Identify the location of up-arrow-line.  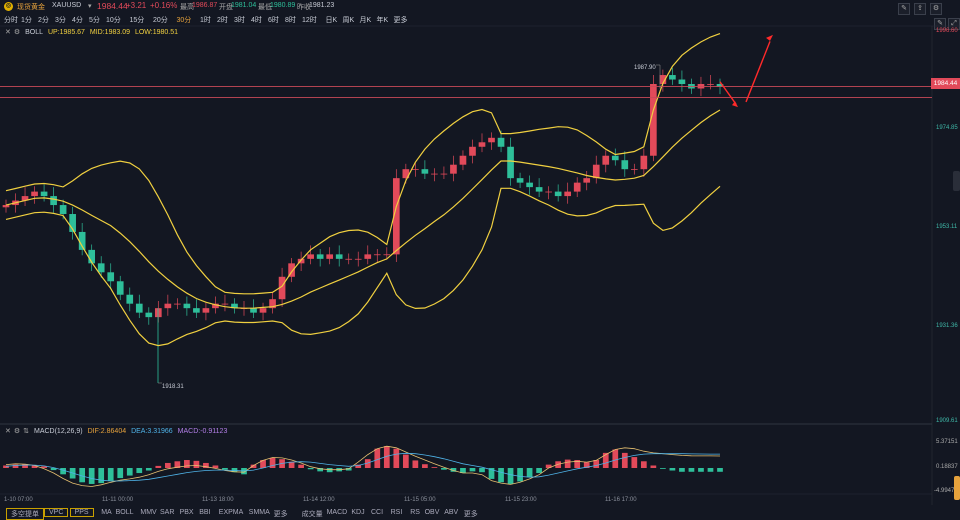
(758, 72).